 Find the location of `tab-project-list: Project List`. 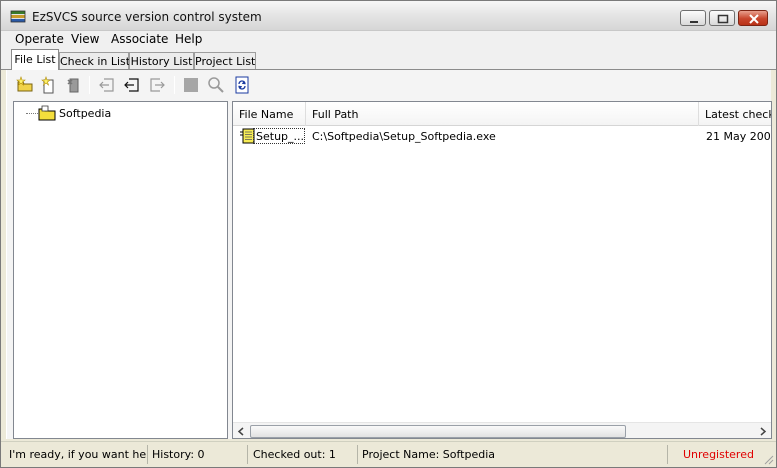

tab-project-list: Project List is located at coordinates (225, 61).